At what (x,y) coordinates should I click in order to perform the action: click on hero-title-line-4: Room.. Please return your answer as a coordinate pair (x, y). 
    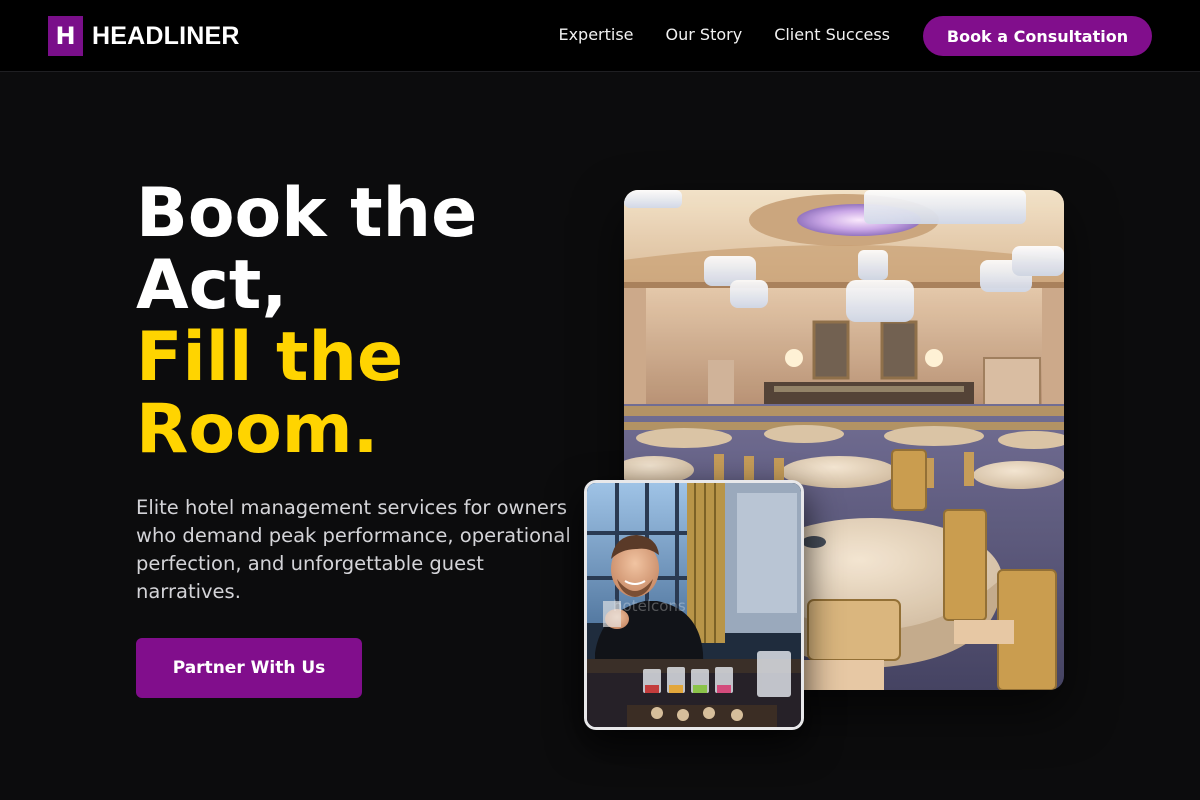
    Looking at the image, I should click on (257, 429).